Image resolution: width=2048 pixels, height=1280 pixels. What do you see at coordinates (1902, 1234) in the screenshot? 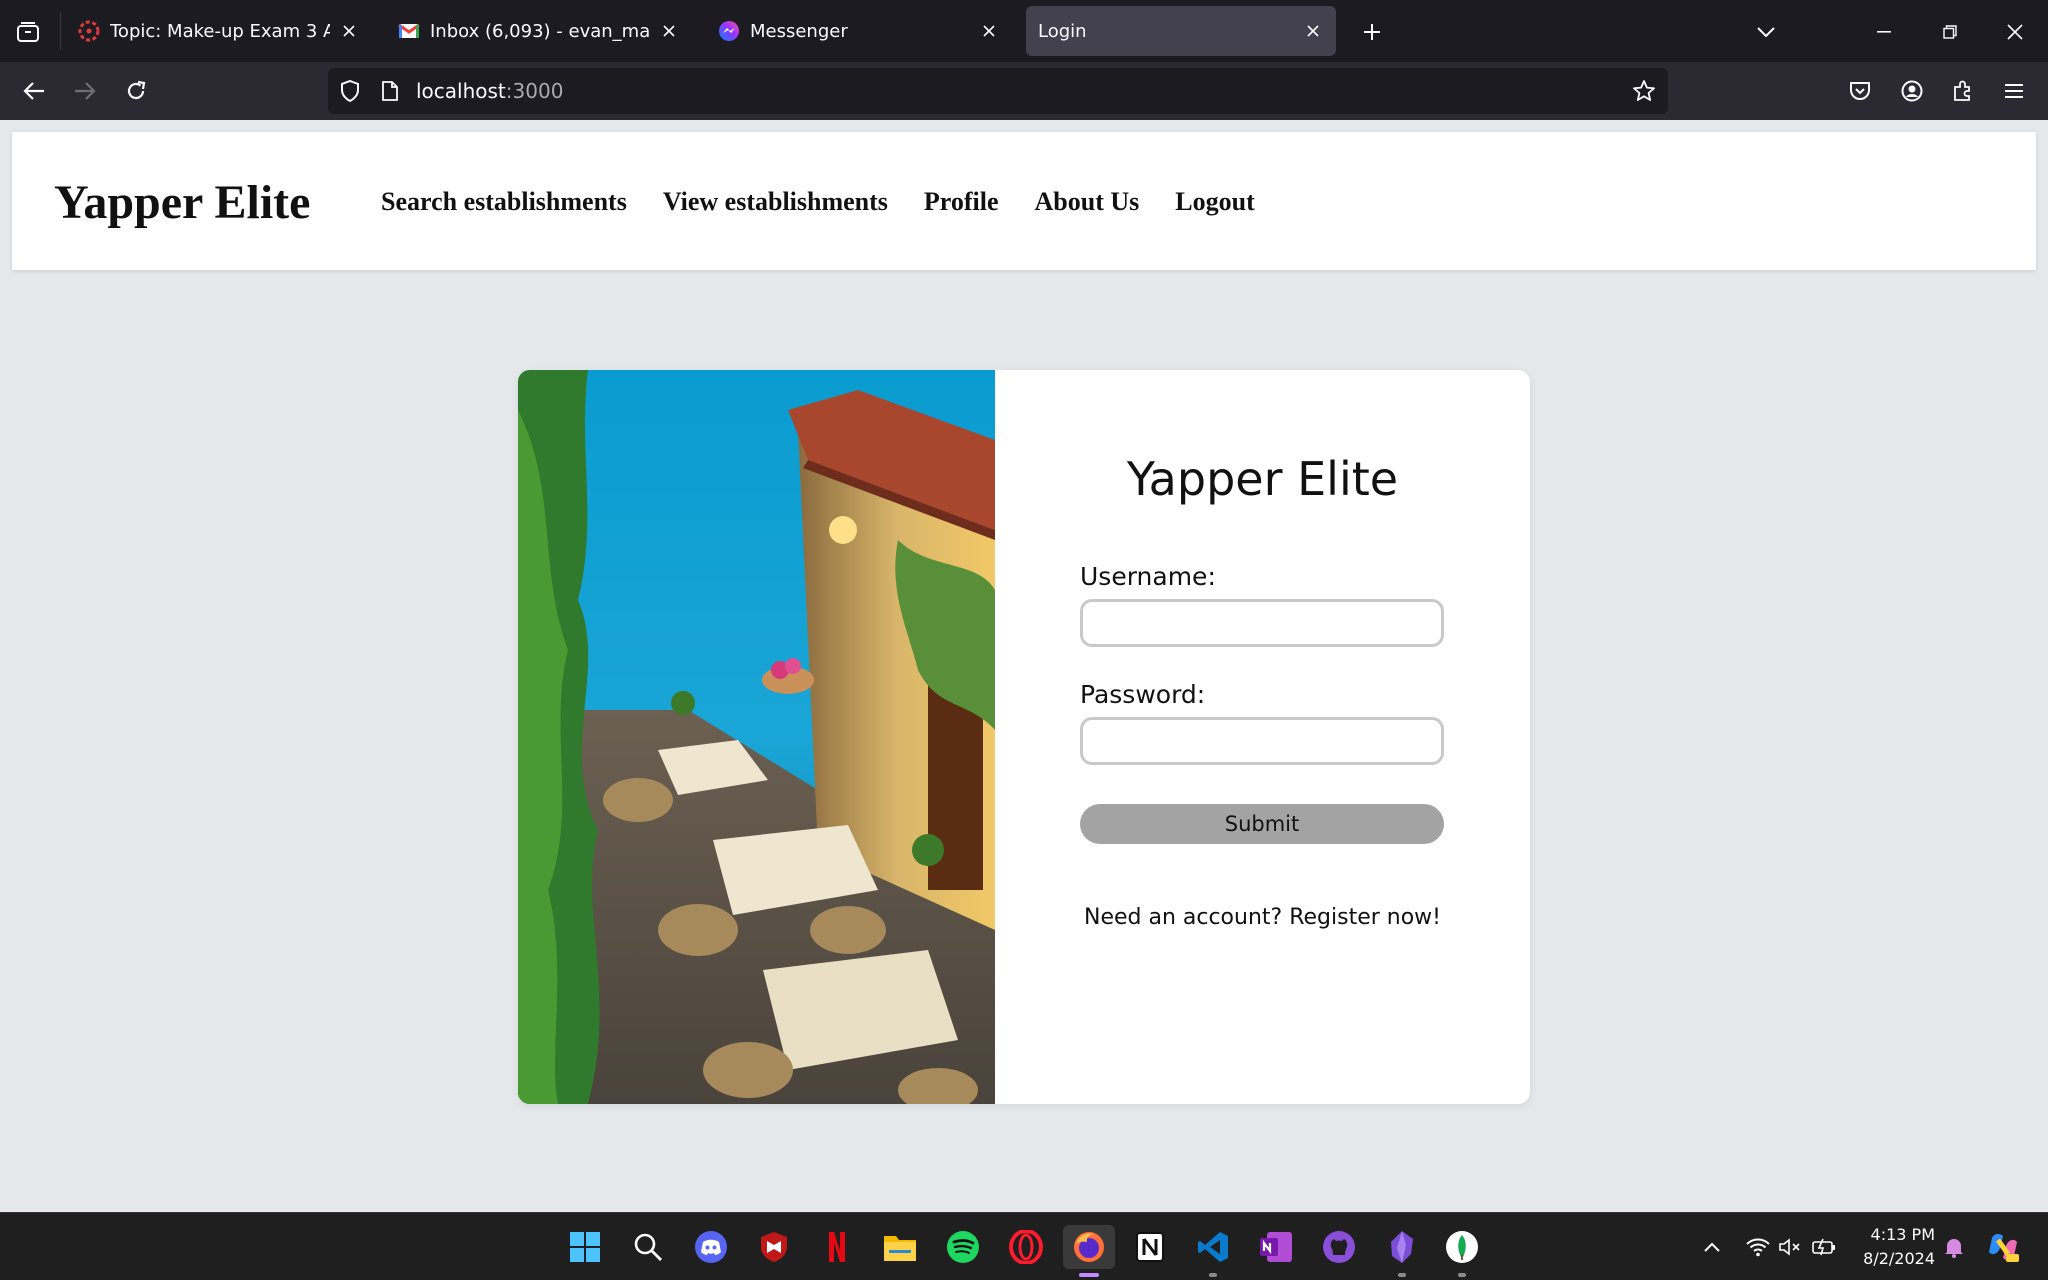
I see `clock-time: 4:13 PM` at bounding box center [1902, 1234].